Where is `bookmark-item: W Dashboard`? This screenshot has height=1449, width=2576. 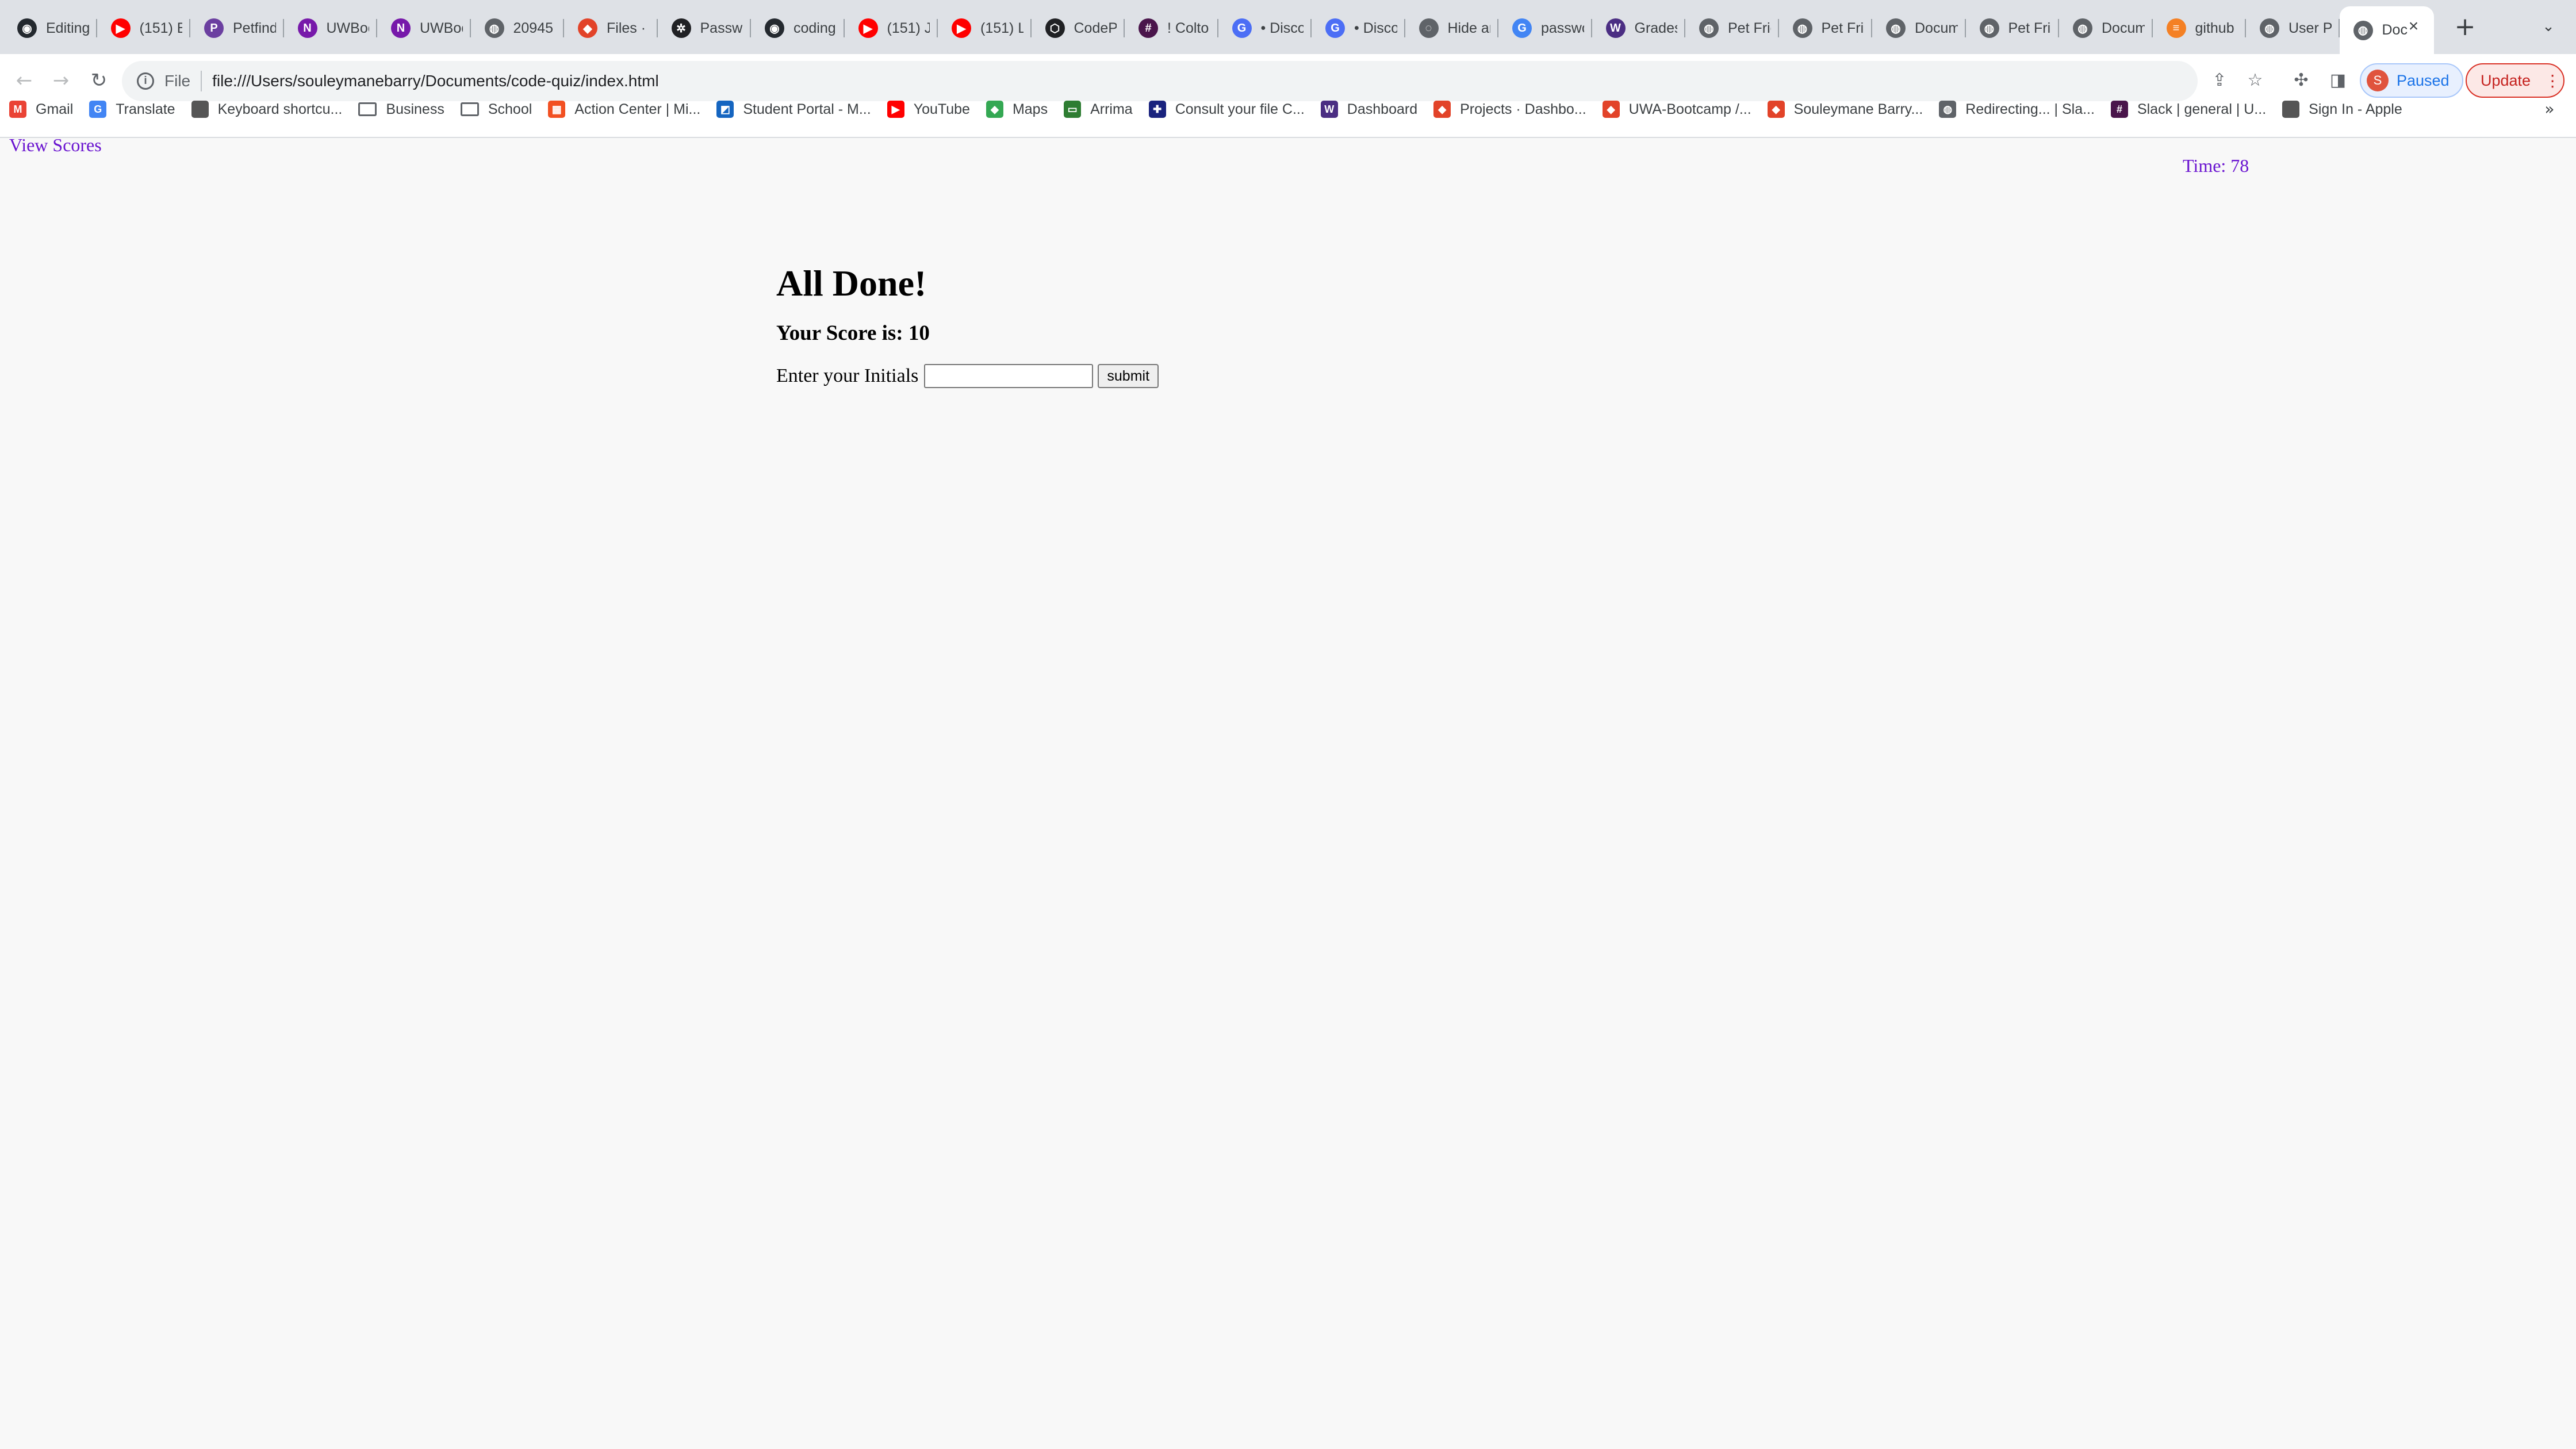 bookmark-item: W Dashboard is located at coordinates (1368, 109).